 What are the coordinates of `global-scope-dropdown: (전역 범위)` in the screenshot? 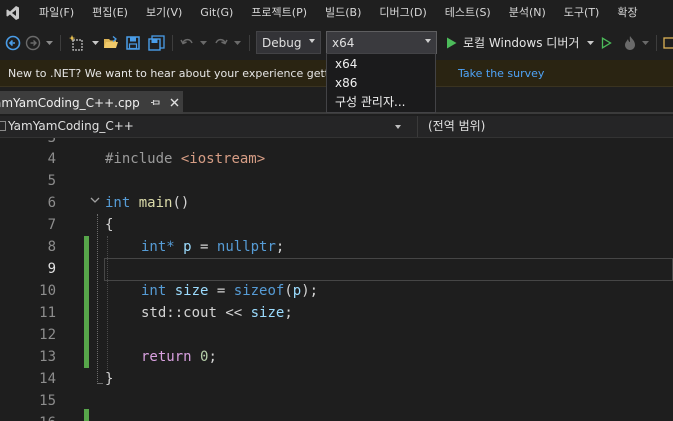 It's located at (545, 126).